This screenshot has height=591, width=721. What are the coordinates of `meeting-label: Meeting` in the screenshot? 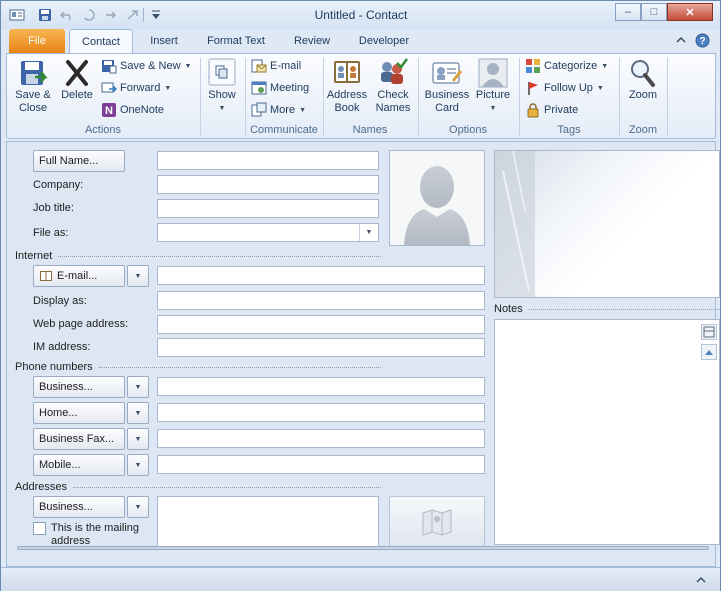 It's located at (290, 88).